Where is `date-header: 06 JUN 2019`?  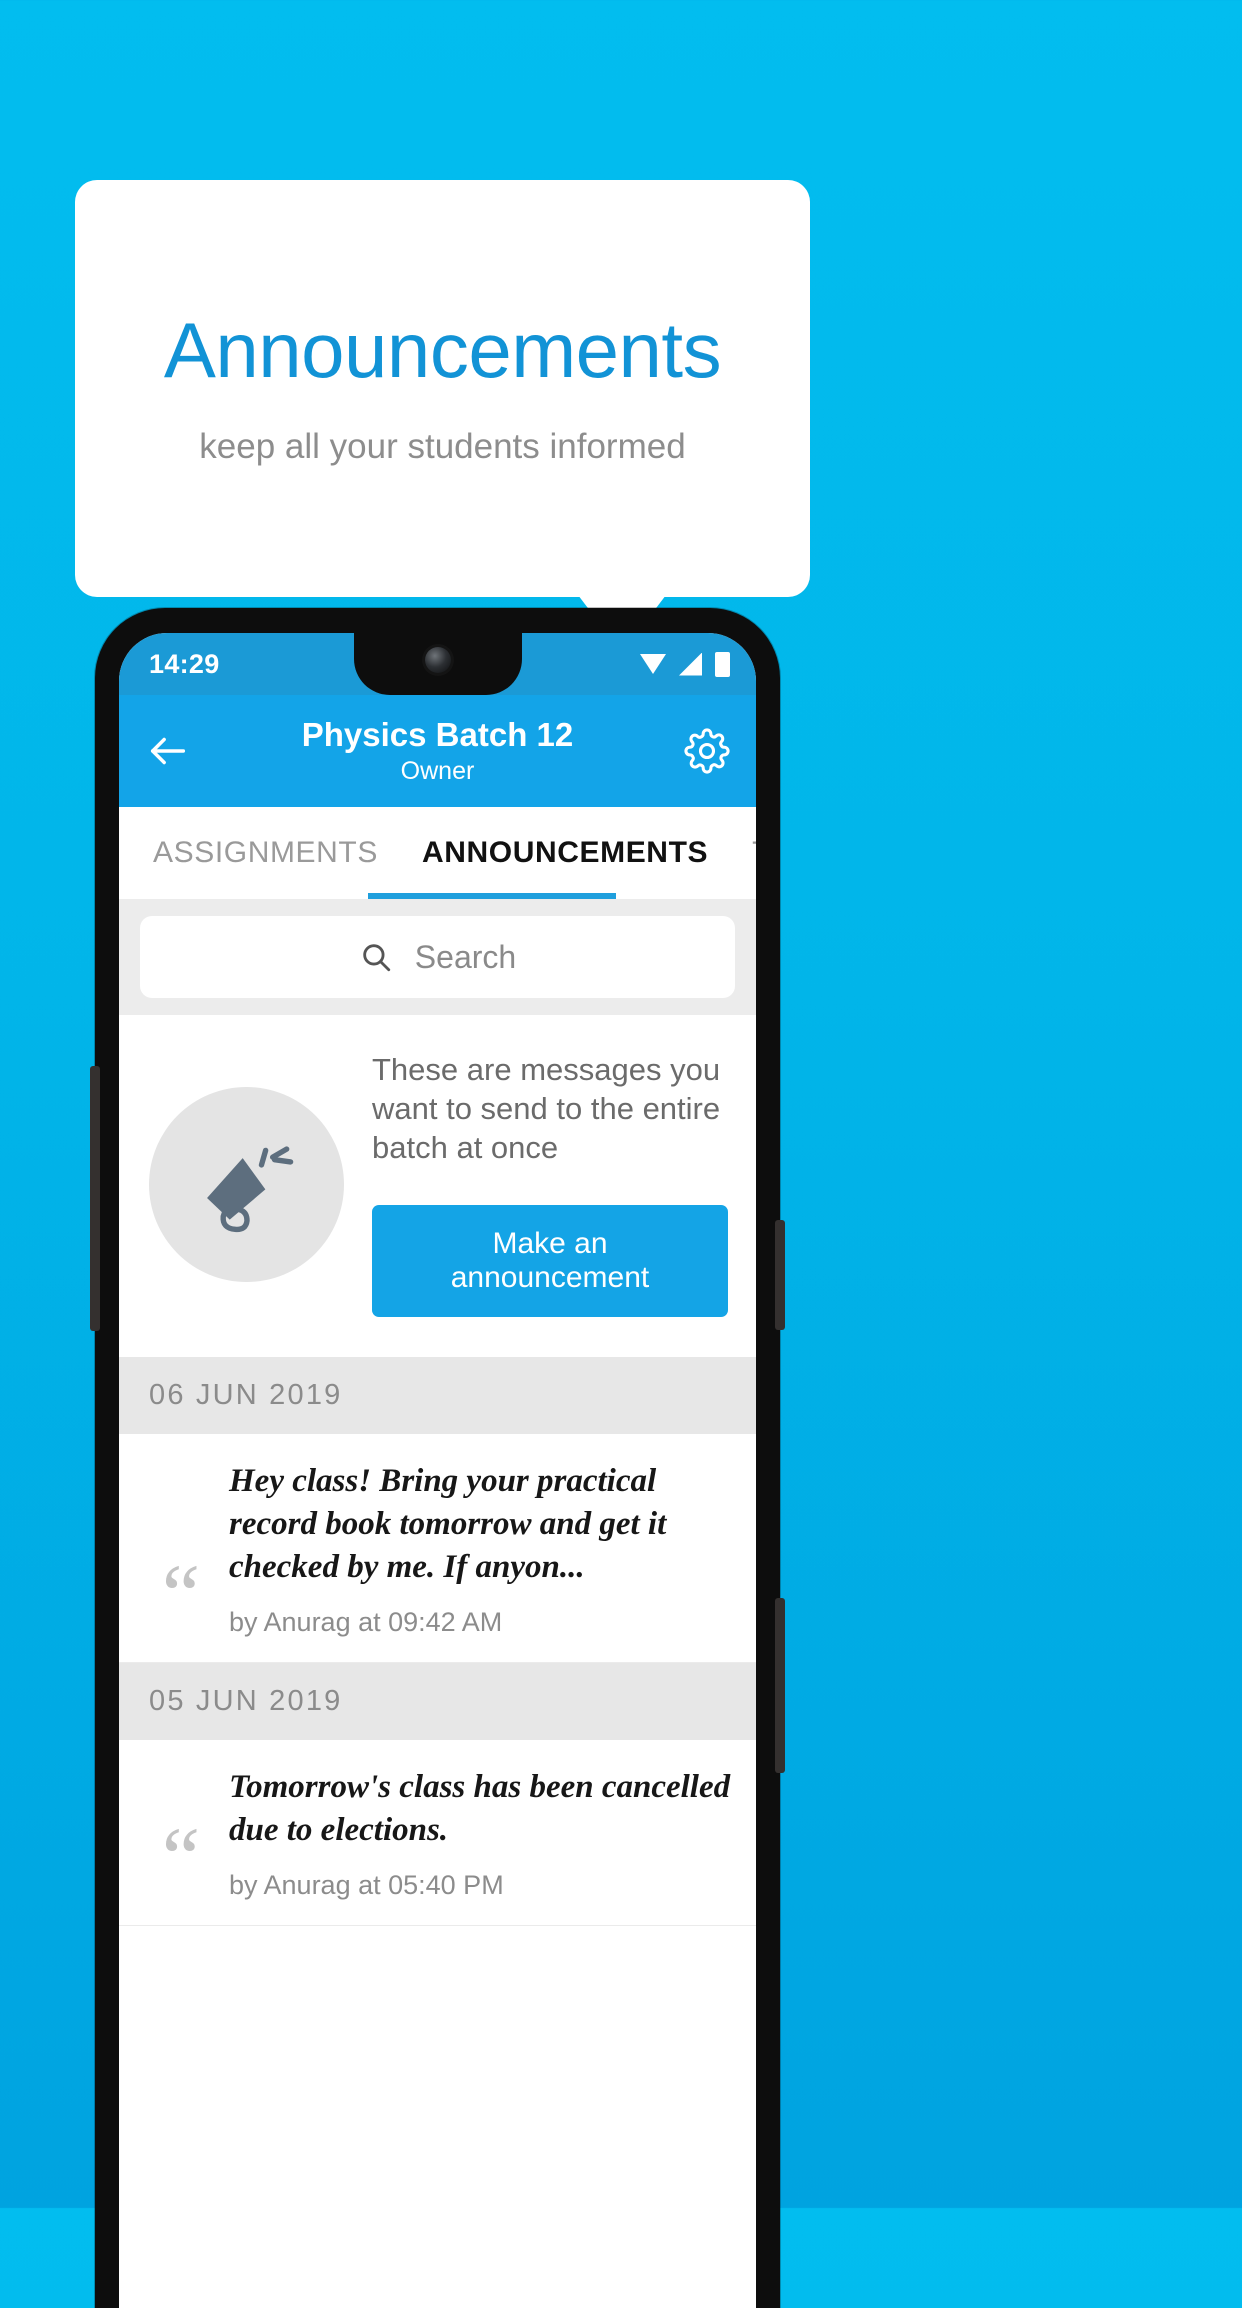
date-header: 06 JUN 2019 is located at coordinates (437, 1396).